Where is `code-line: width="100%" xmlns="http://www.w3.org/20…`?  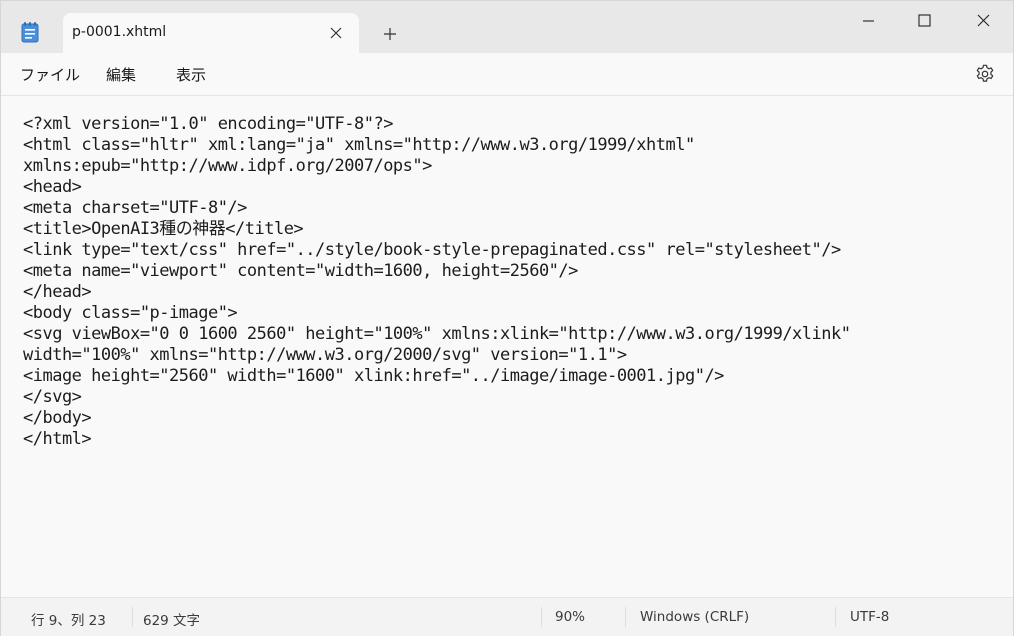 code-line: width="100%" xmlns="http://www.w3.org/20… is located at coordinates (325, 355).